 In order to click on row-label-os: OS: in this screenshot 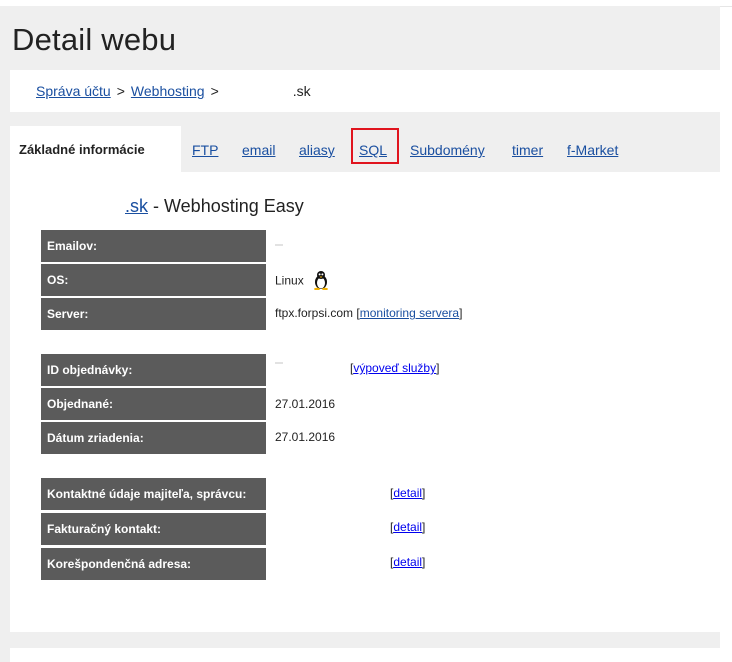, I will do `click(153, 280)`.